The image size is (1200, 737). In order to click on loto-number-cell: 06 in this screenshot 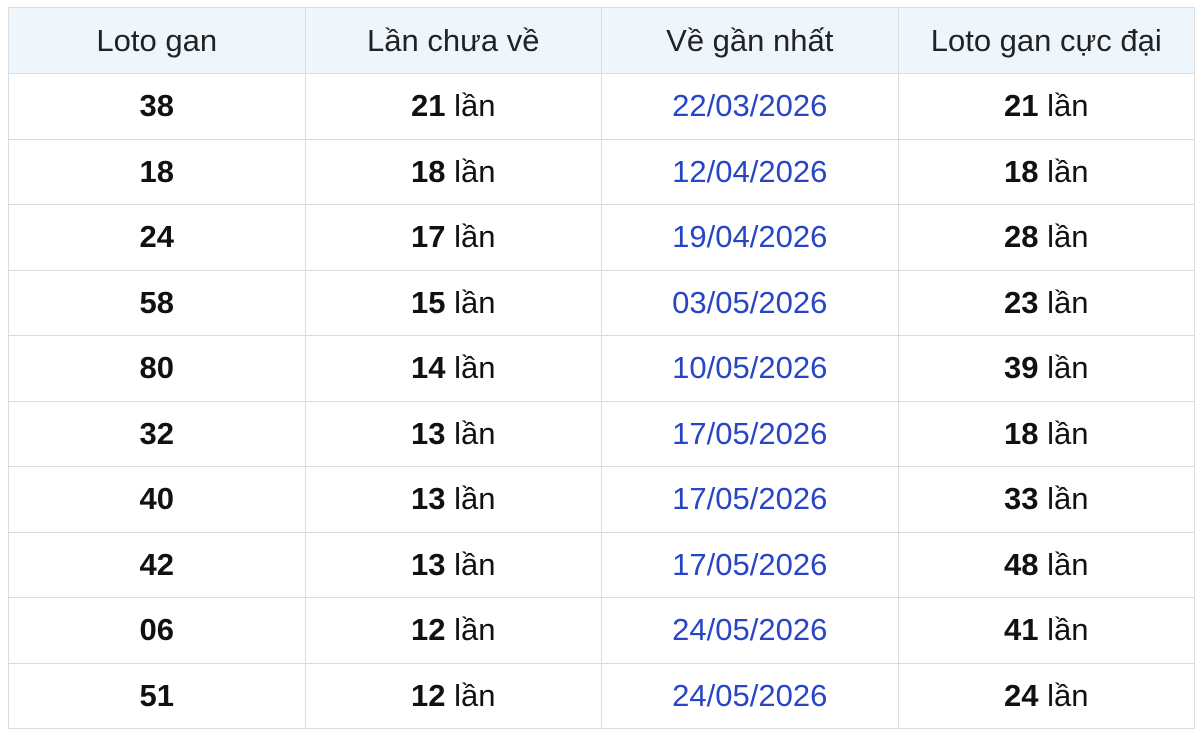, I will do `click(157, 630)`.